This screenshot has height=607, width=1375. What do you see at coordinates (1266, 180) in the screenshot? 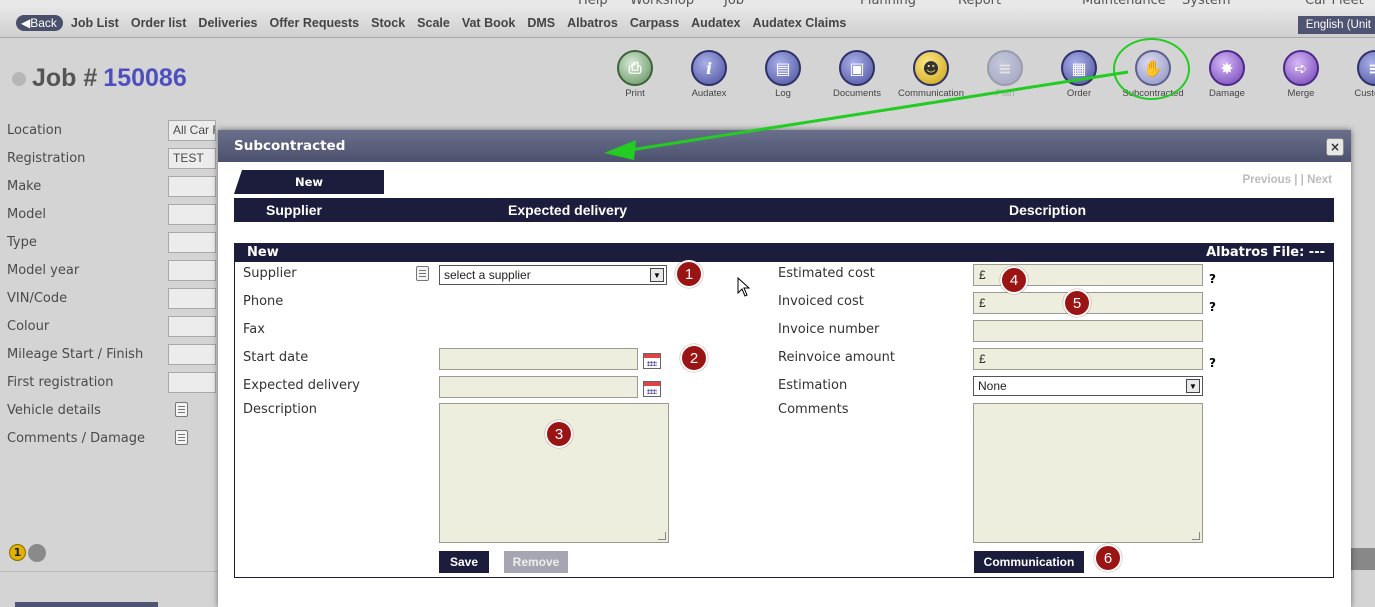
I see `pager-previous: Previous` at bounding box center [1266, 180].